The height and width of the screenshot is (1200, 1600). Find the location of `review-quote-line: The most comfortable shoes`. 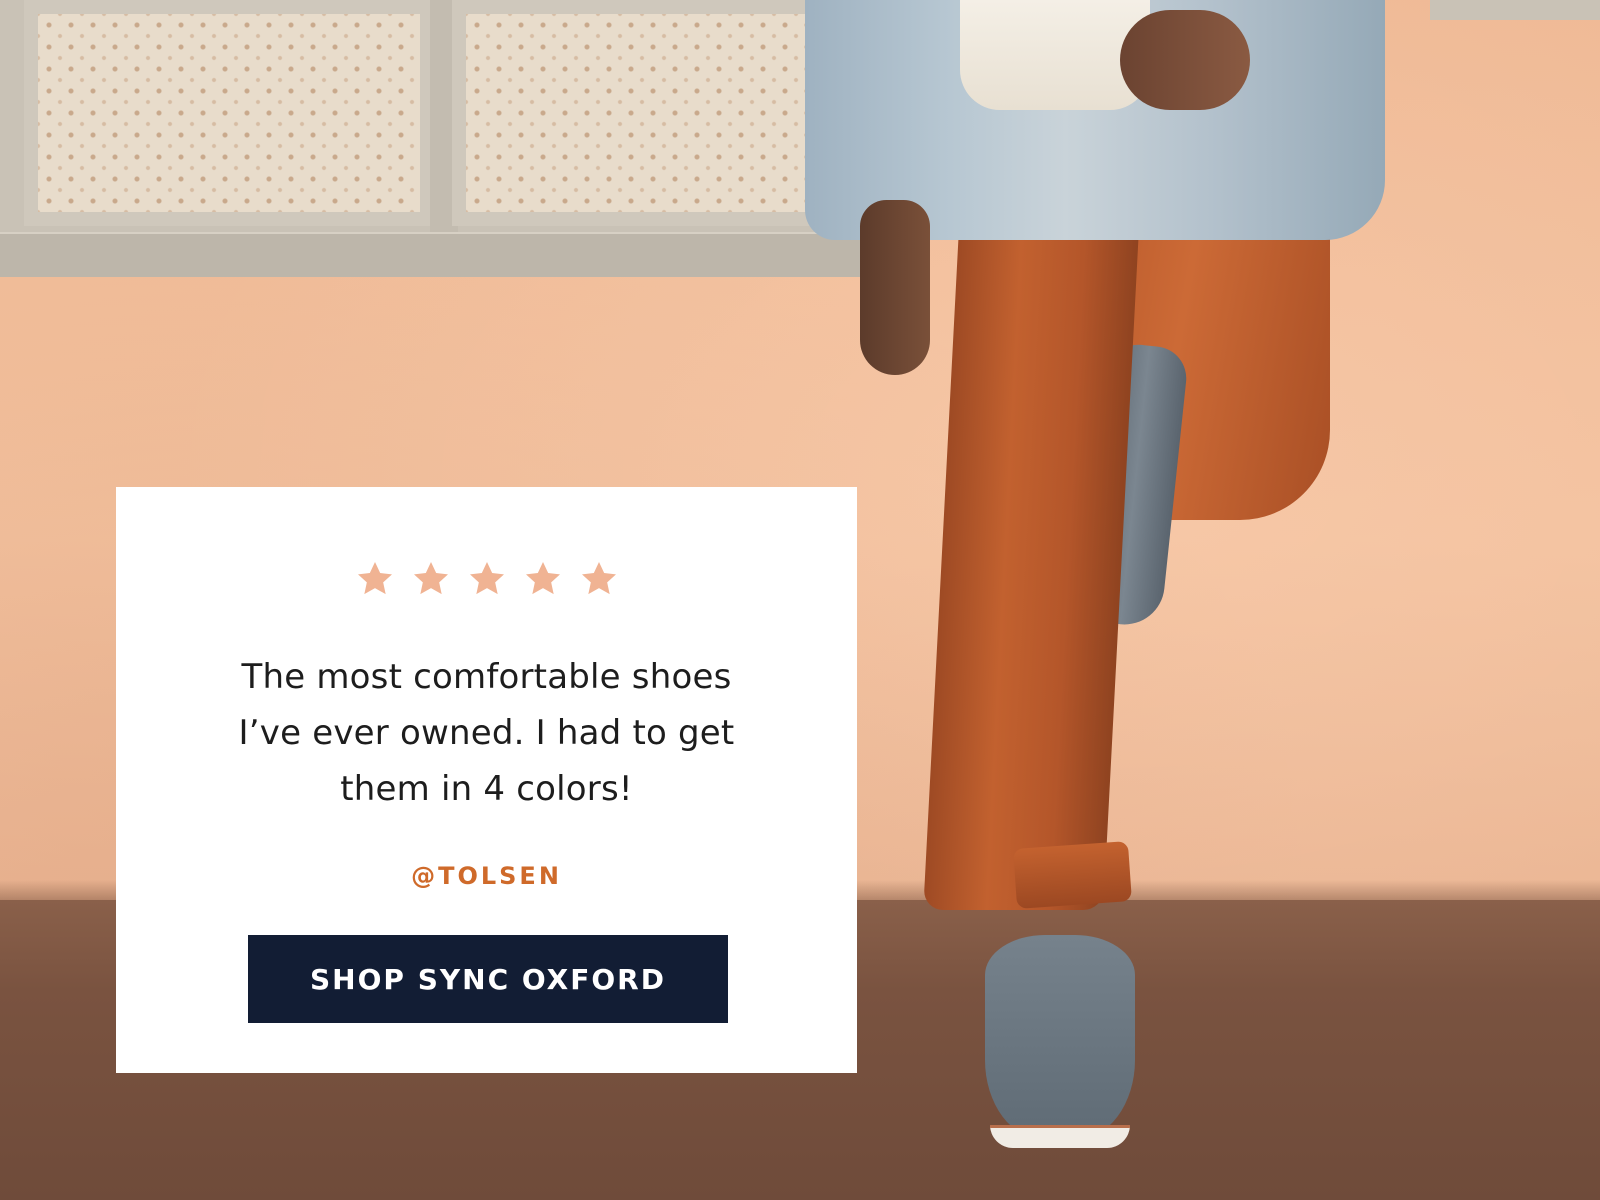

review-quote-line: The most comfortable shoes is located at coordinates (486, 677).